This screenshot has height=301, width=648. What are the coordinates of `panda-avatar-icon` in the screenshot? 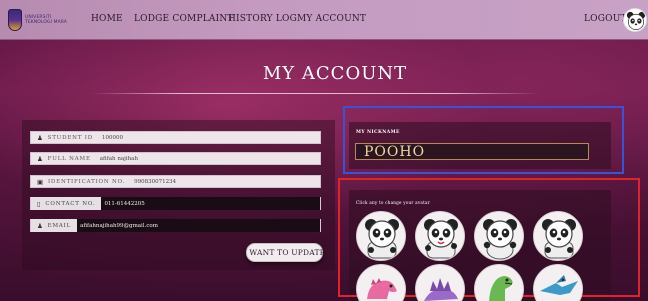 It's located at (635, 20).